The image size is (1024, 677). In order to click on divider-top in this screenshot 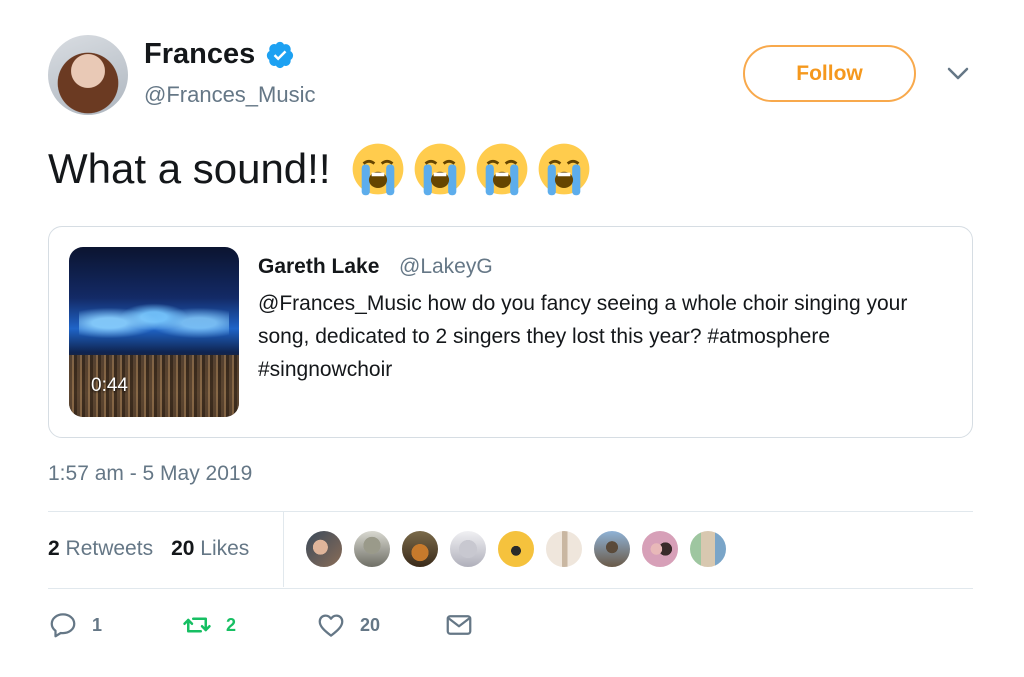, I will do `click(510, 511)`.